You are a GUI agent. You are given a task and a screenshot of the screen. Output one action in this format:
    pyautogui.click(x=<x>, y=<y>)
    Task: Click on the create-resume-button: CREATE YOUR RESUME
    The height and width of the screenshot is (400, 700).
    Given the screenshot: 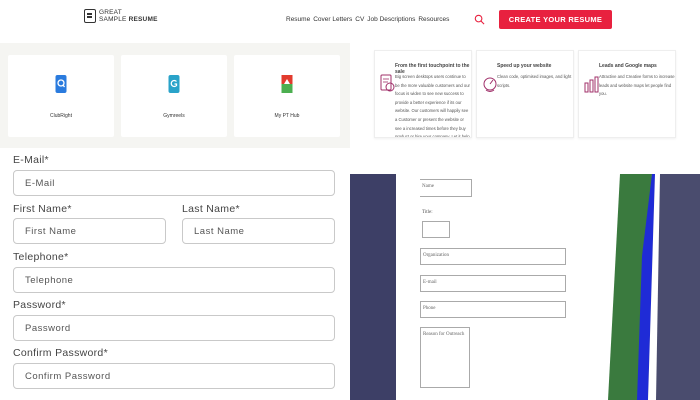 What is the action you would take?
    pyautogui.click(x=555, y=19)
    